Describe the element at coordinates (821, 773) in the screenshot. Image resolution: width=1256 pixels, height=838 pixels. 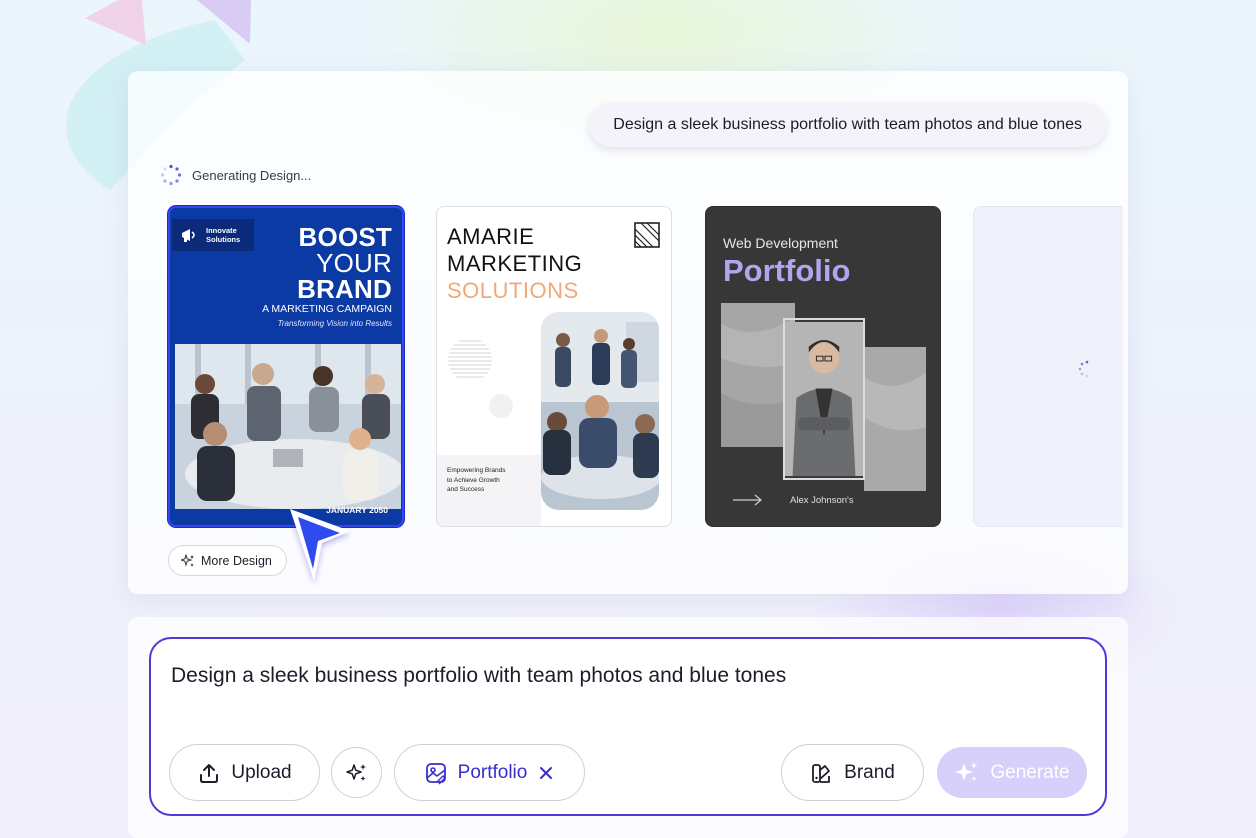
I see `brand-kit-icon` at that location.